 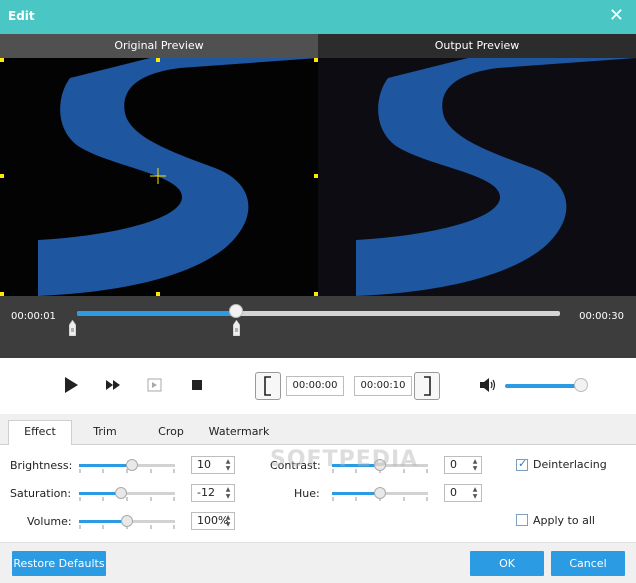 I want to click on edit-tabs: Effect Trim Crop Watermark, so click(x=318, y=430).